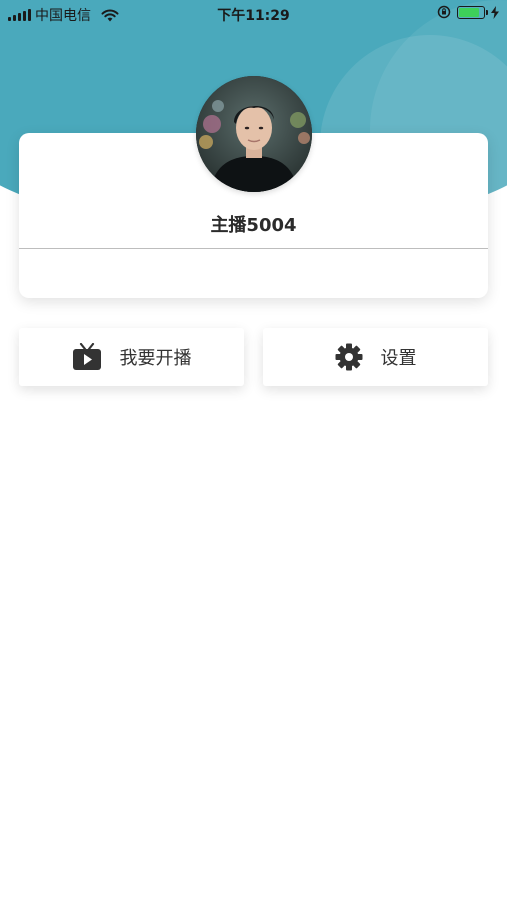  I want to click on status-bar: 中国电信 下午11:29, so click(253, 14).